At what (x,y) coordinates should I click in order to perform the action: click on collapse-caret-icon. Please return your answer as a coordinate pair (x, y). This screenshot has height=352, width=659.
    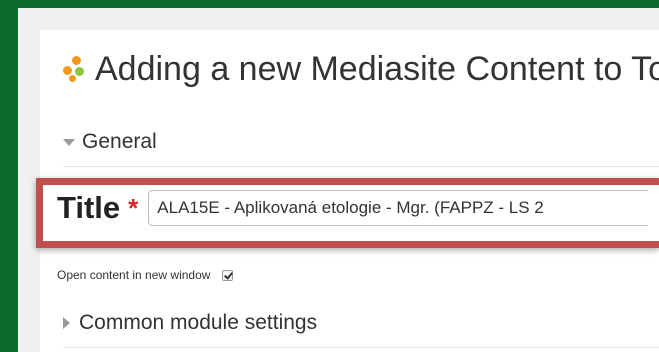
    Looking at the image, I should click on (69, 142).